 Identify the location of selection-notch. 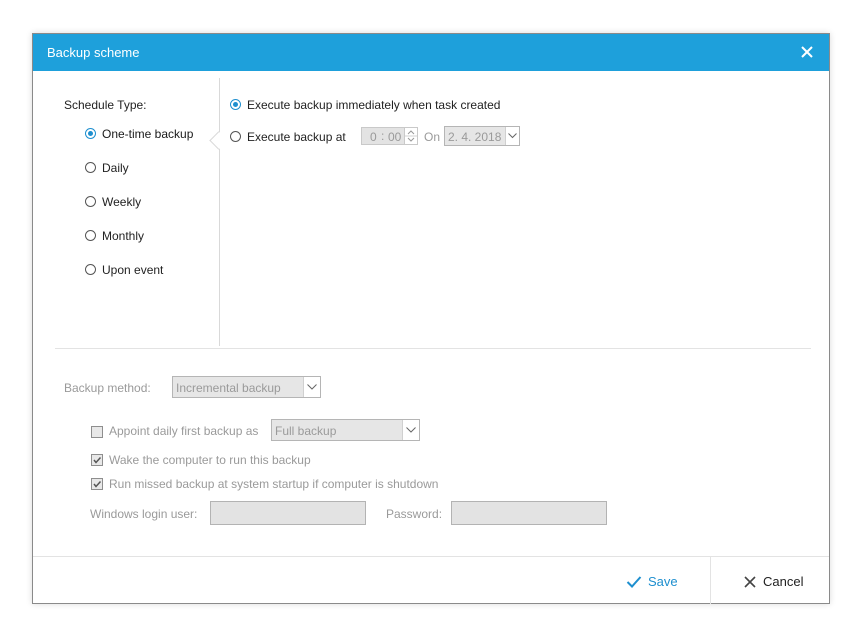
(218, 140).